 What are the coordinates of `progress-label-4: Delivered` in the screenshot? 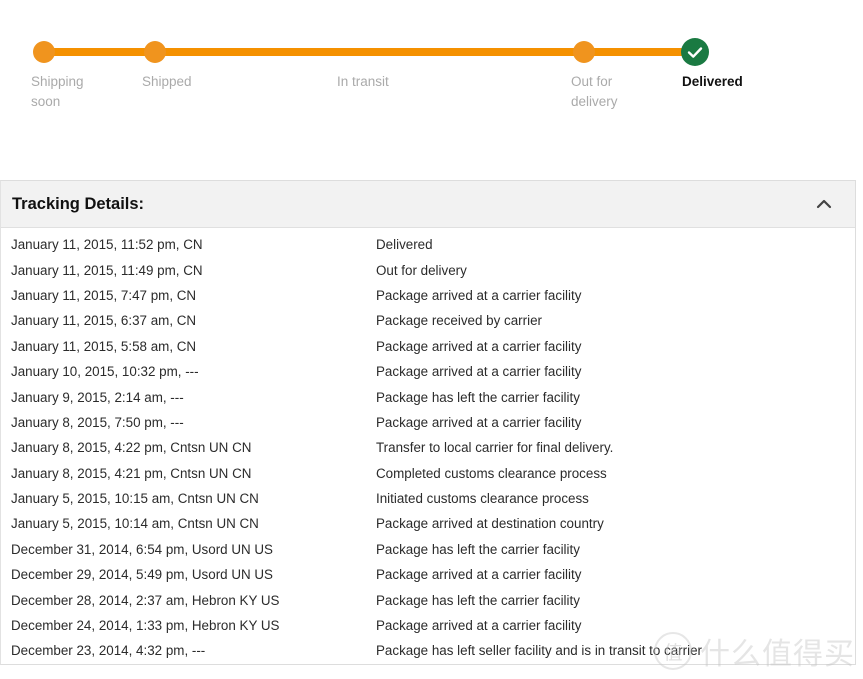 It's located at (712, 81).